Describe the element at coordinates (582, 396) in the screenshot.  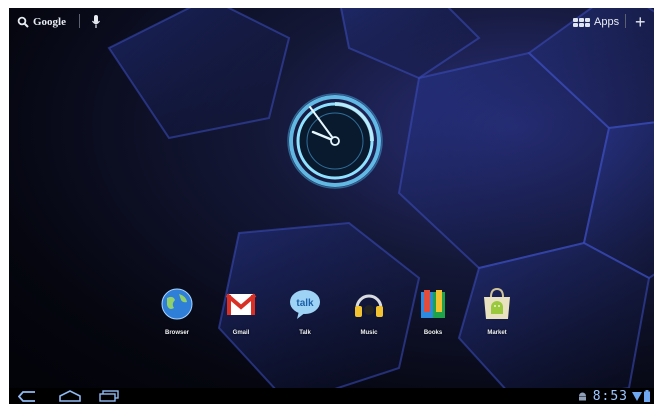
I see `android-debug-icon` at that location.